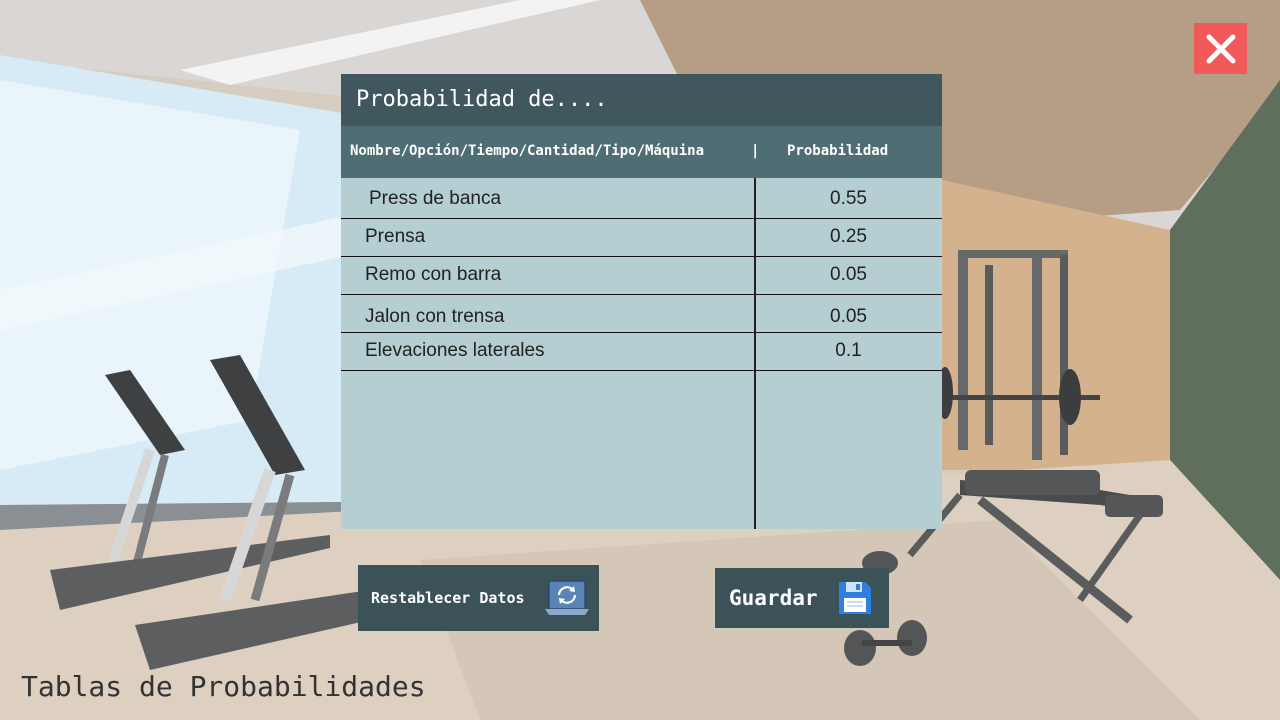  I want to click on refresh-laptop-icon, so click(567, 597).